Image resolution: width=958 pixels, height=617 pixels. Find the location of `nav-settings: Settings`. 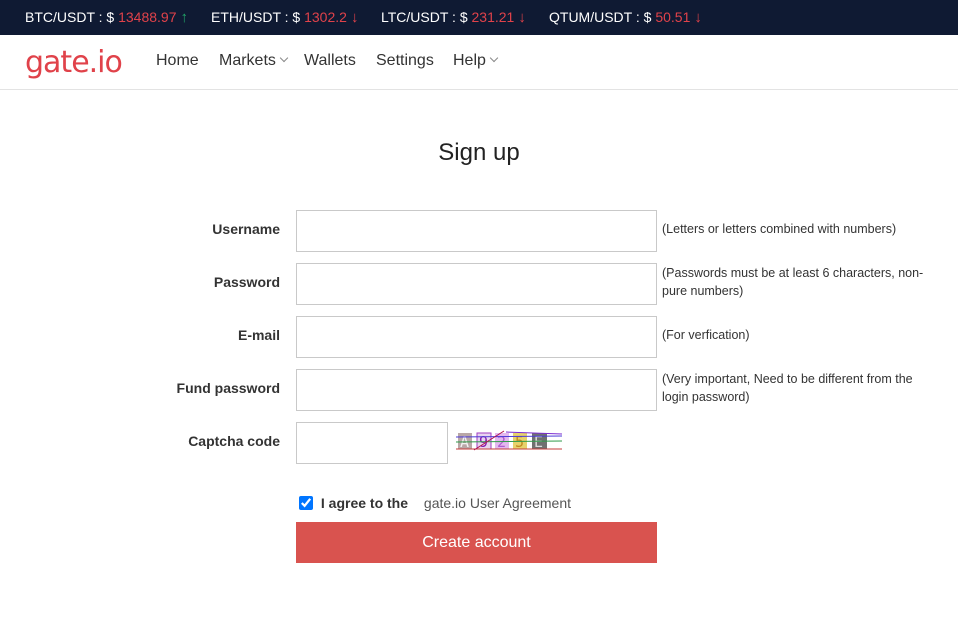

nav-settings: Settings is located at coordinates (405, 61).